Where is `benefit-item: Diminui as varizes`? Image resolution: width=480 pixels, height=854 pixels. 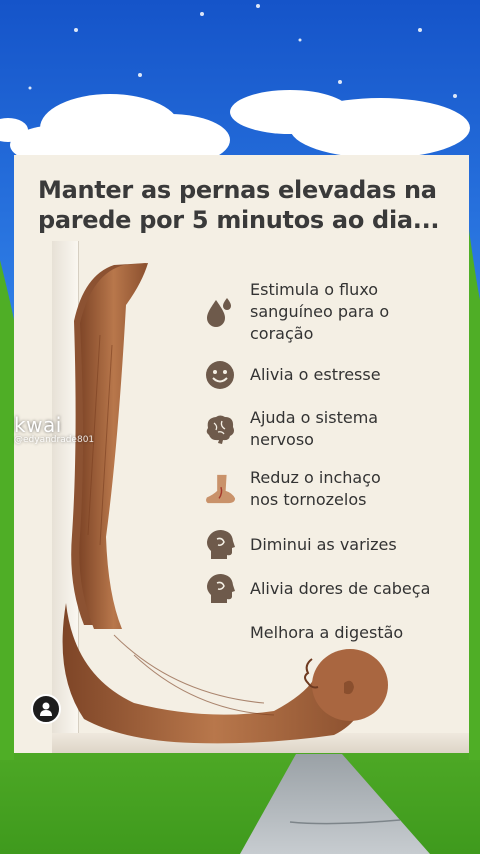 benefit-item: Diminui as varizes is located at coordinates (334, 545).